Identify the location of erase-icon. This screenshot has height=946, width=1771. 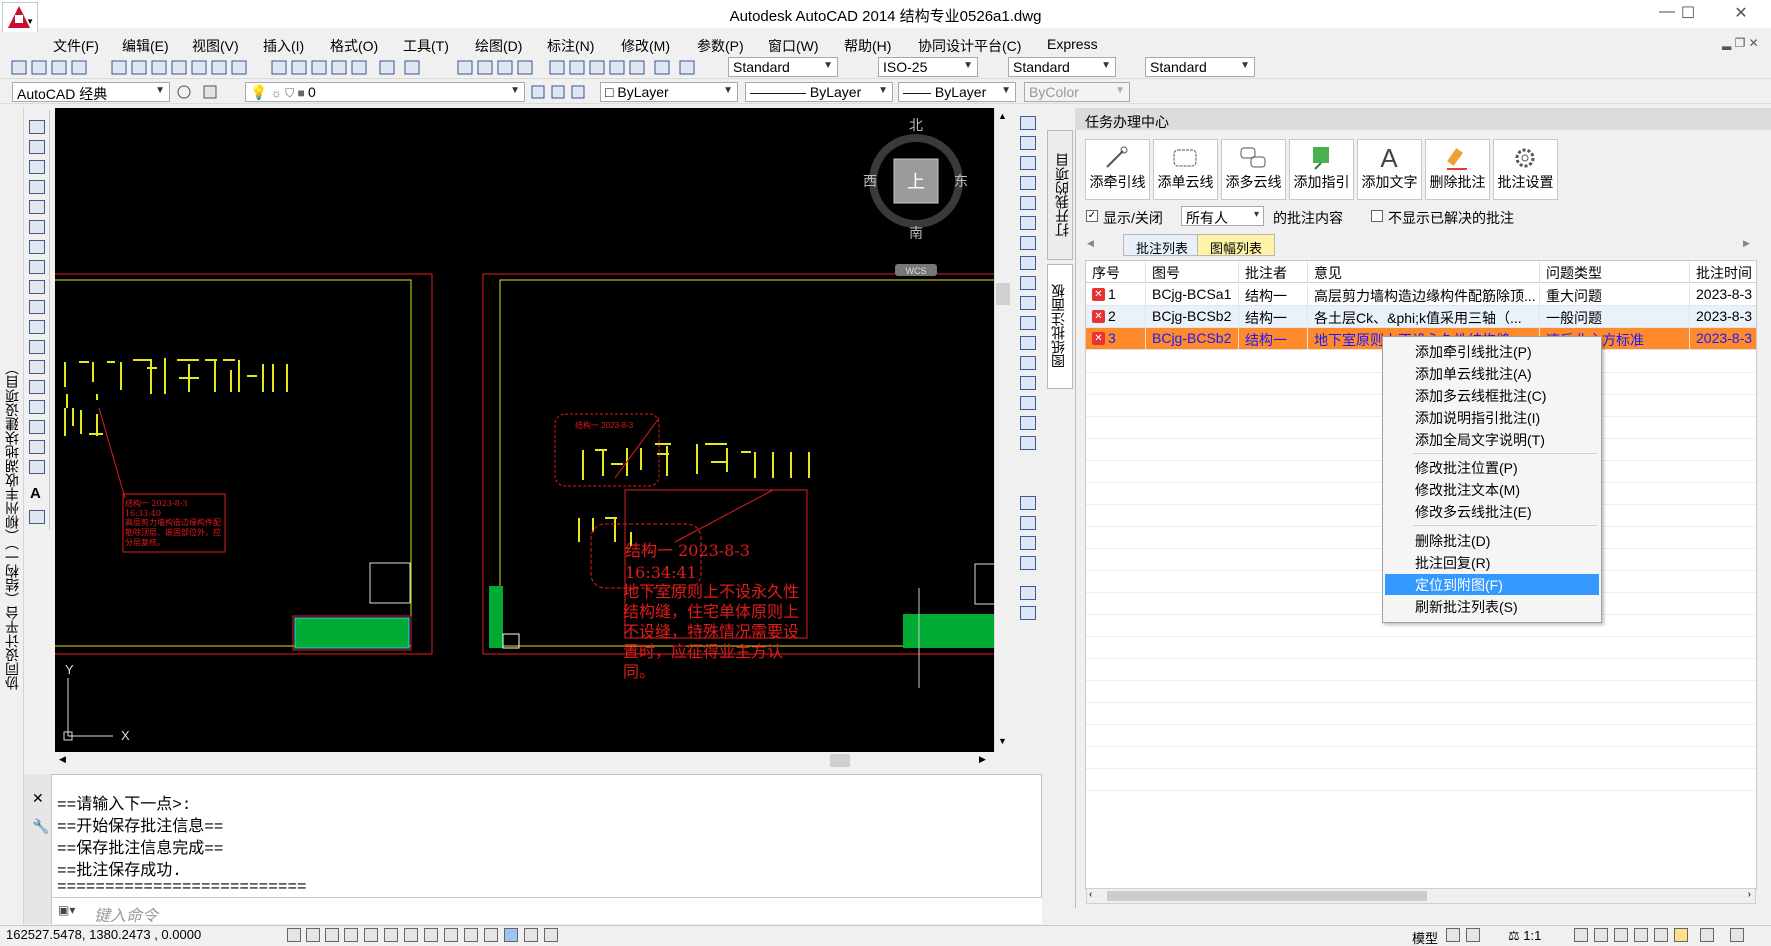
(1028, 123).